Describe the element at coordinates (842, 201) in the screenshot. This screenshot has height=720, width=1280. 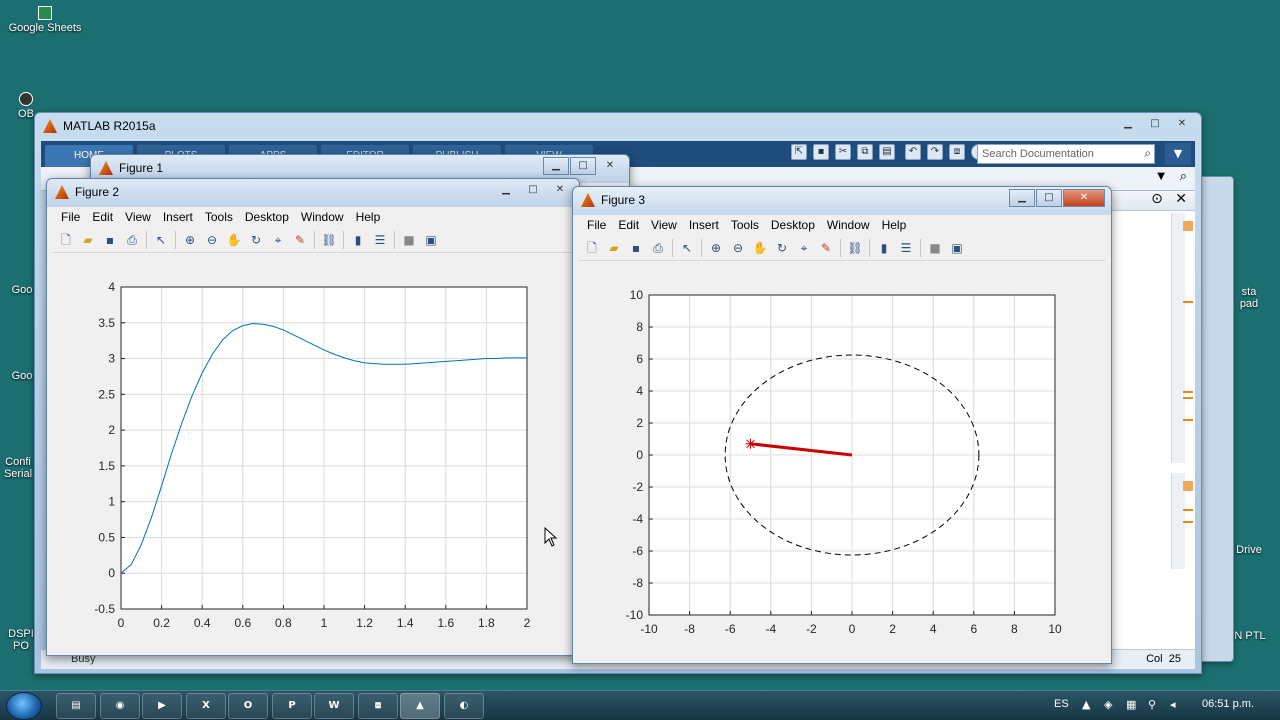
I see `figure3-titlebar: Figure 3 ▁ □ ✕` at that location.